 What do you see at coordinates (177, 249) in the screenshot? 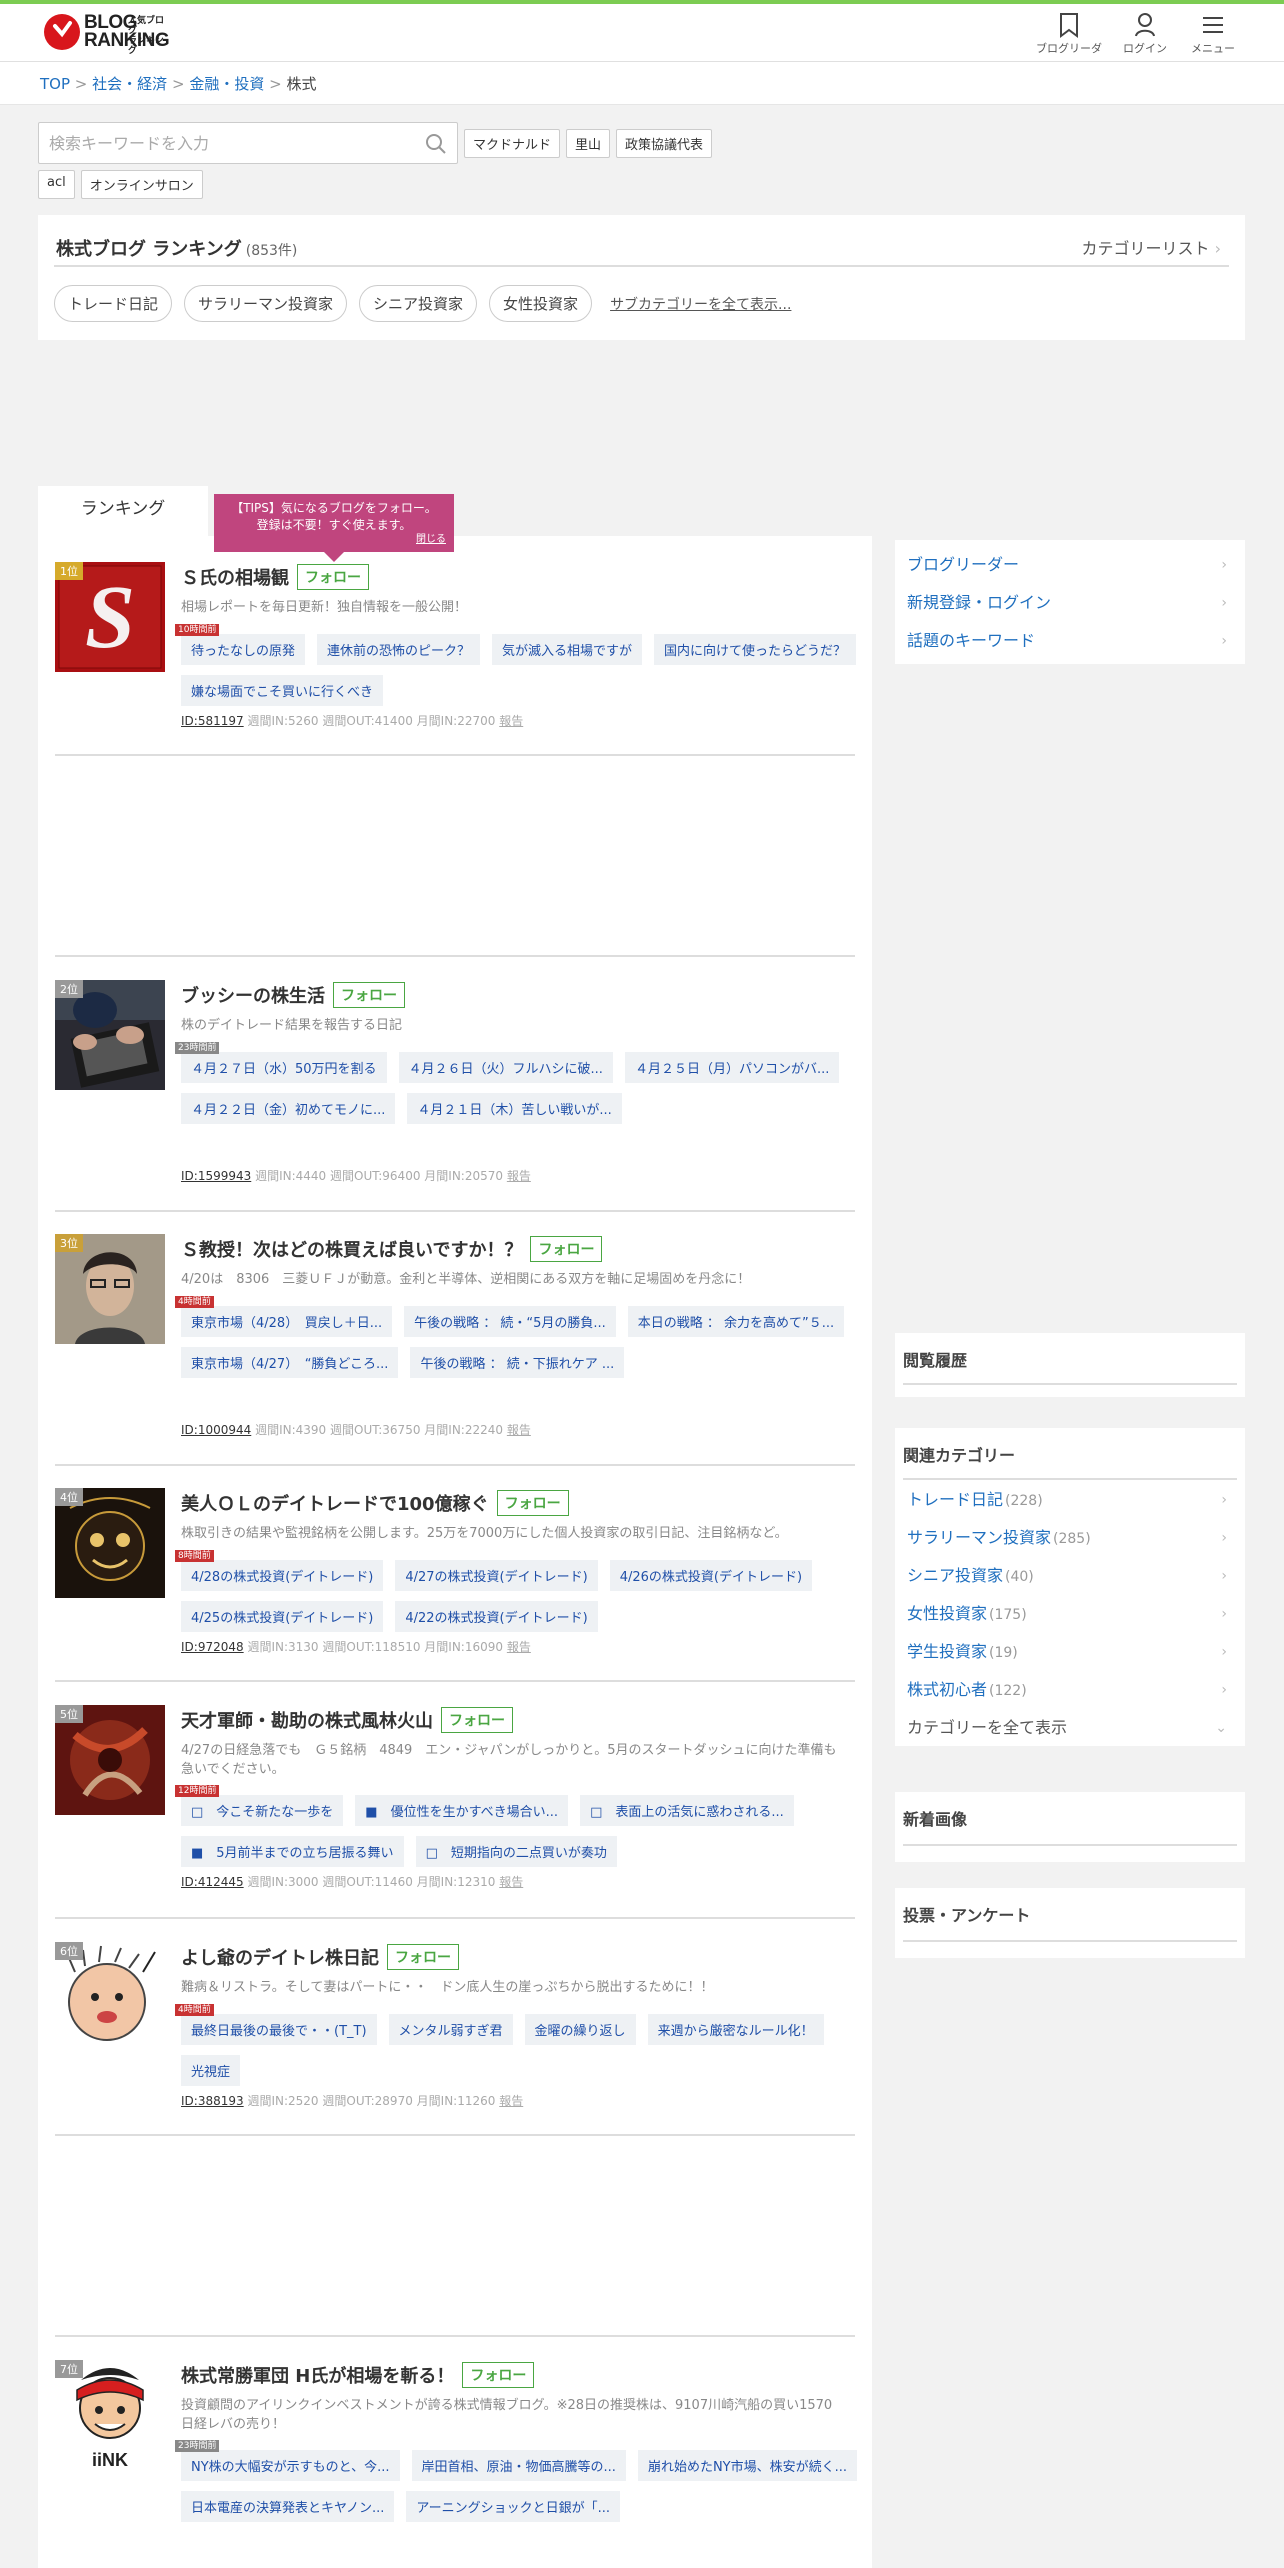
I see `ranking-title: 株式ブログ ランキング (853件)` at bounding box center [177, 249].